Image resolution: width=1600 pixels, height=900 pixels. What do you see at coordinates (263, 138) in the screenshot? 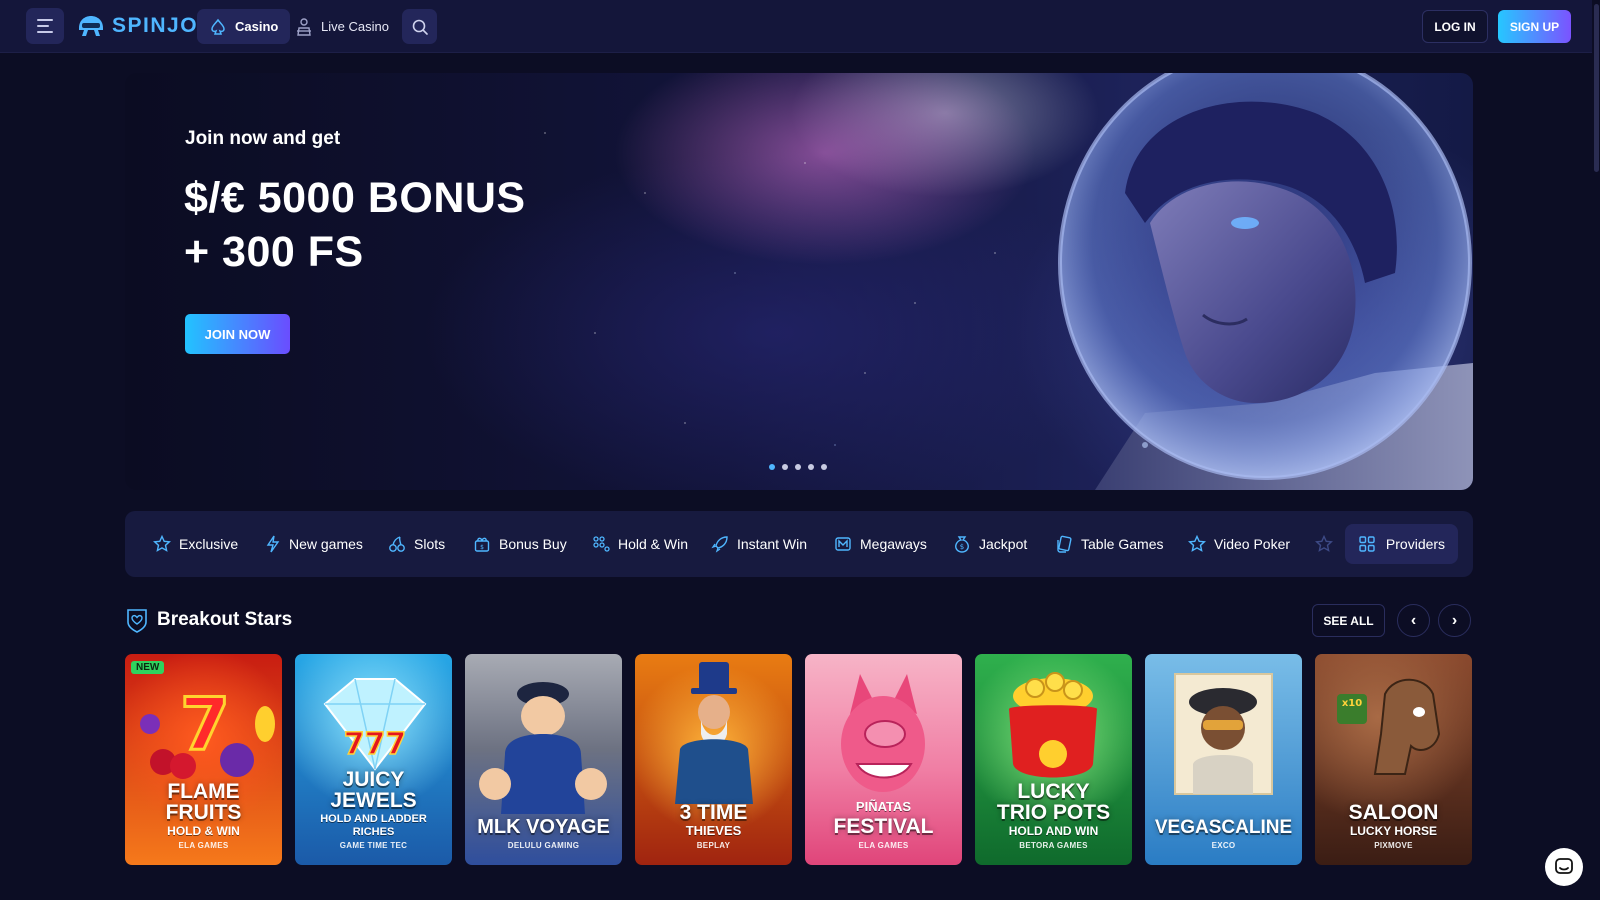
I see `hero-subtitle: Join now and get` at bounding box center [263, 138].